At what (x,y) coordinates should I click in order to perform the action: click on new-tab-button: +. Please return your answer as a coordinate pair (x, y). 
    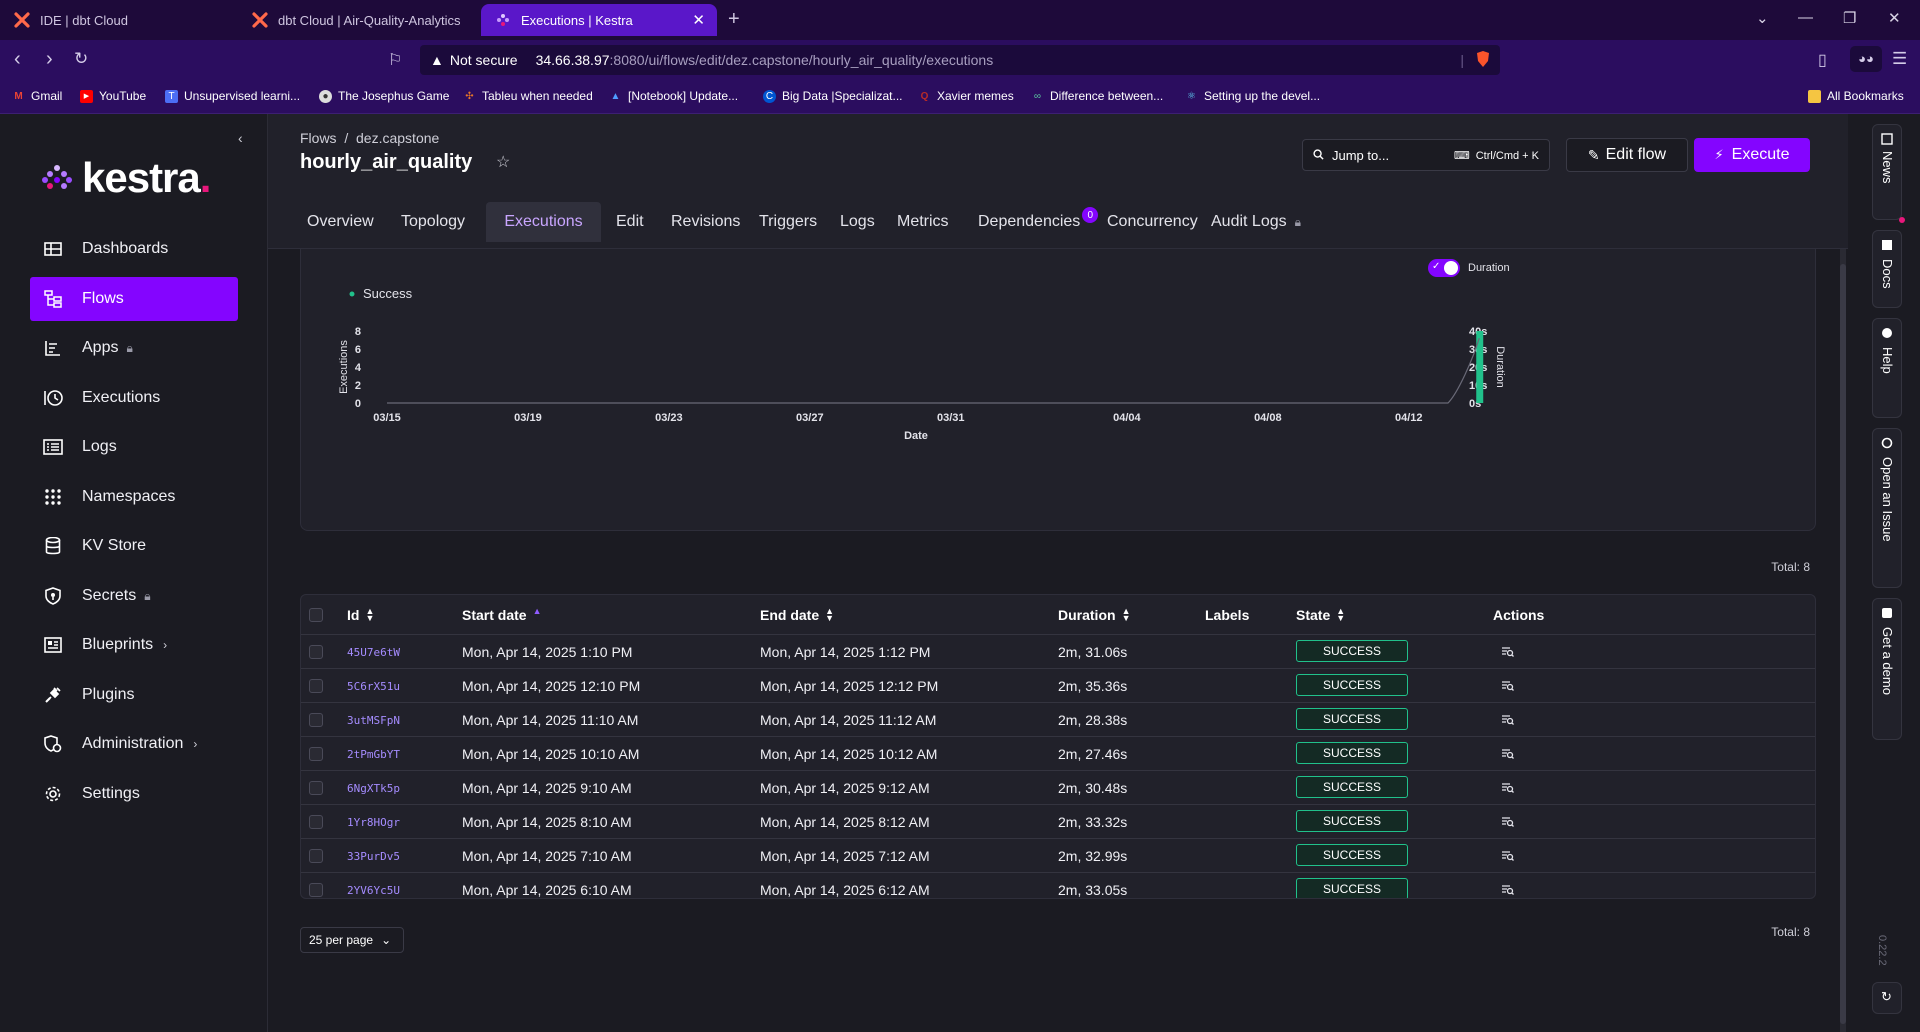
    Looking at the image, I should click on (734, 19).